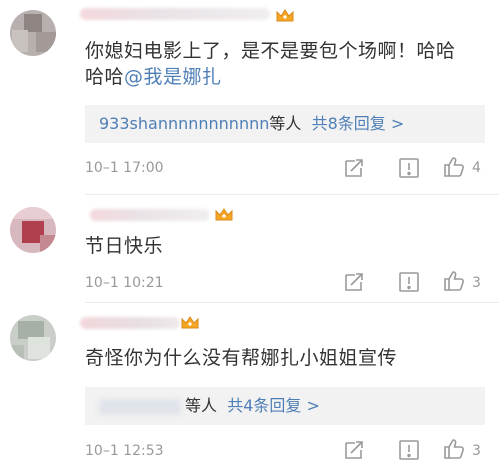  What do you see at coordinates (124, 168) in the screenshot?
I see `timestamp: 10–1 17:00` at bounding box center [124, 168].